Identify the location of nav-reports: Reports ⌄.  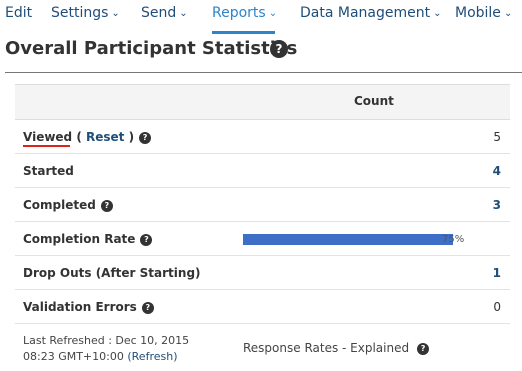
(244, 13).